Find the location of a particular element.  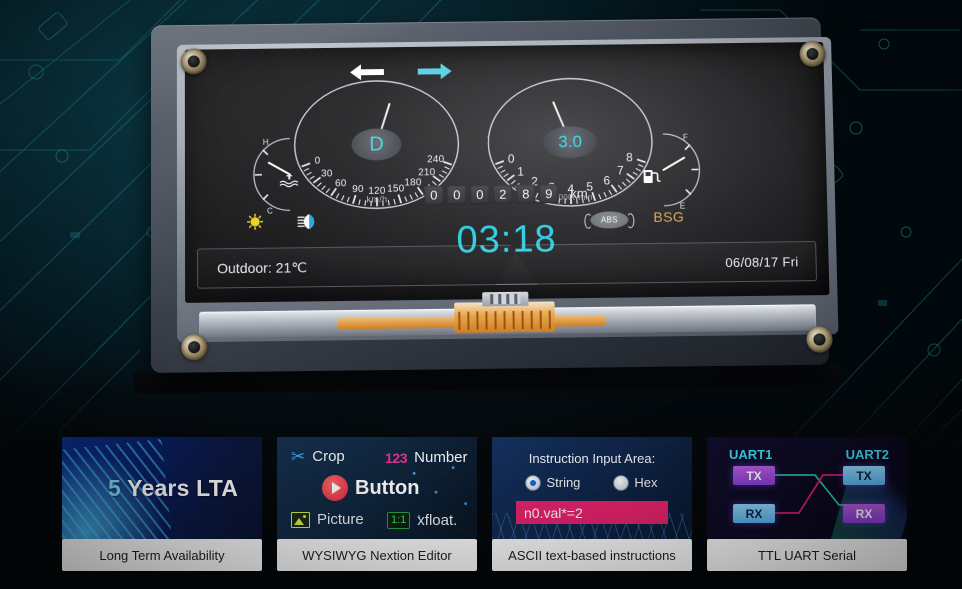

odometer-digit: 2 is located at coordinates (503, 194).